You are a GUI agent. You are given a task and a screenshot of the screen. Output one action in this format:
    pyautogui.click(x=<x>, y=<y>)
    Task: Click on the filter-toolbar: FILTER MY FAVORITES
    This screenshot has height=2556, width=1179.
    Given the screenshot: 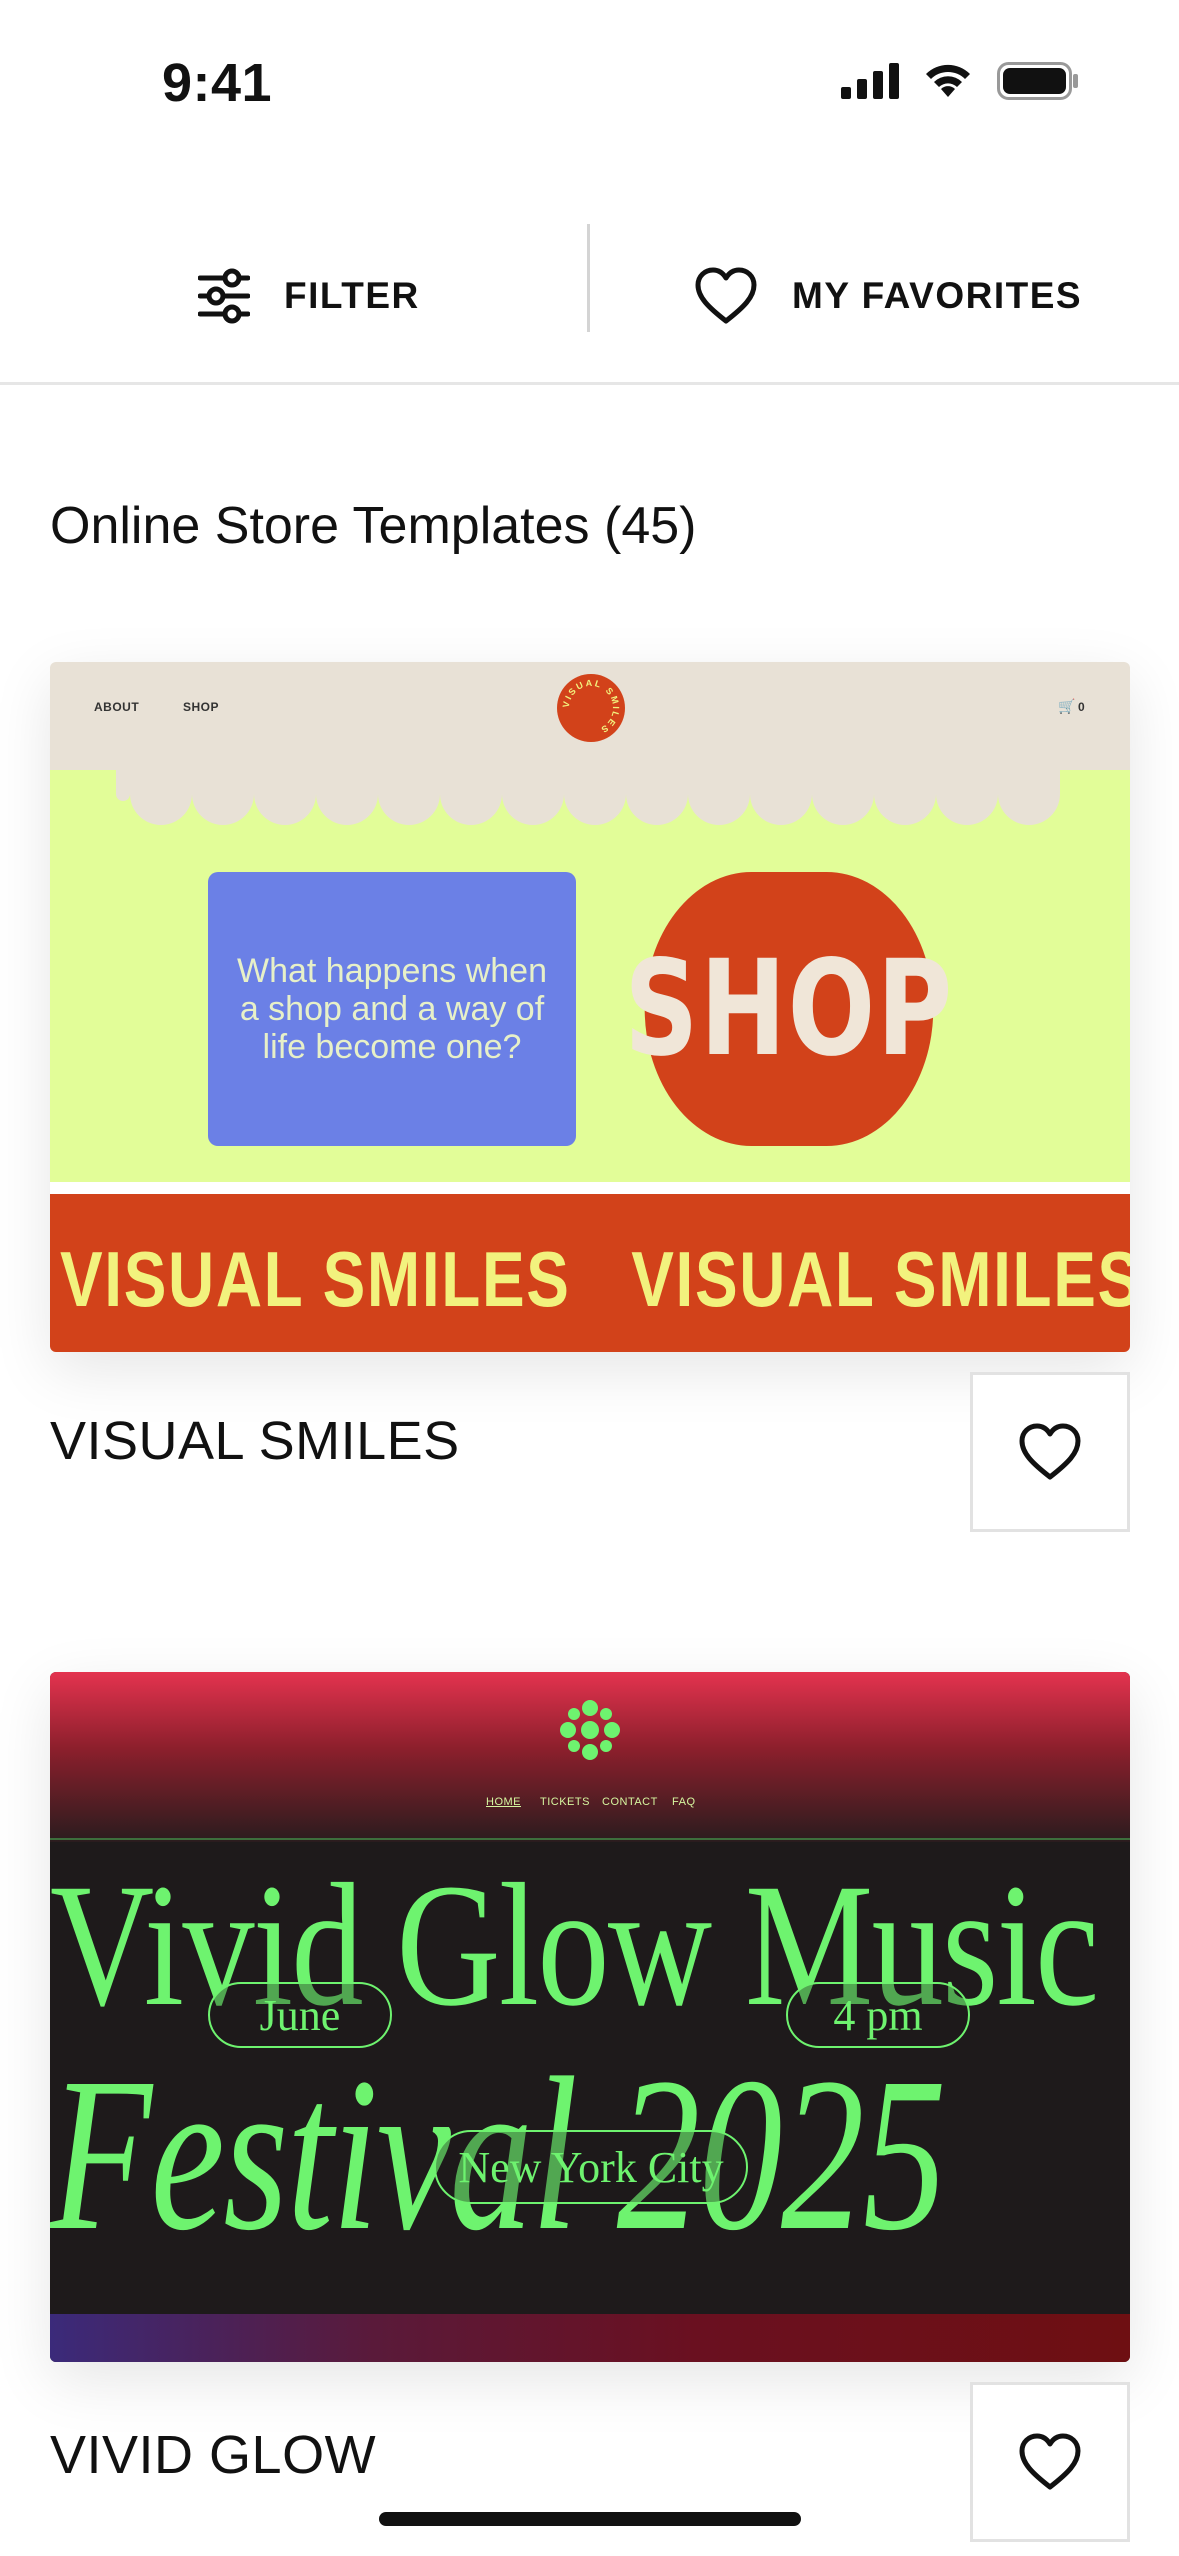 What is the action you would take?
    pyautogui.click(x=589, y=297)
    